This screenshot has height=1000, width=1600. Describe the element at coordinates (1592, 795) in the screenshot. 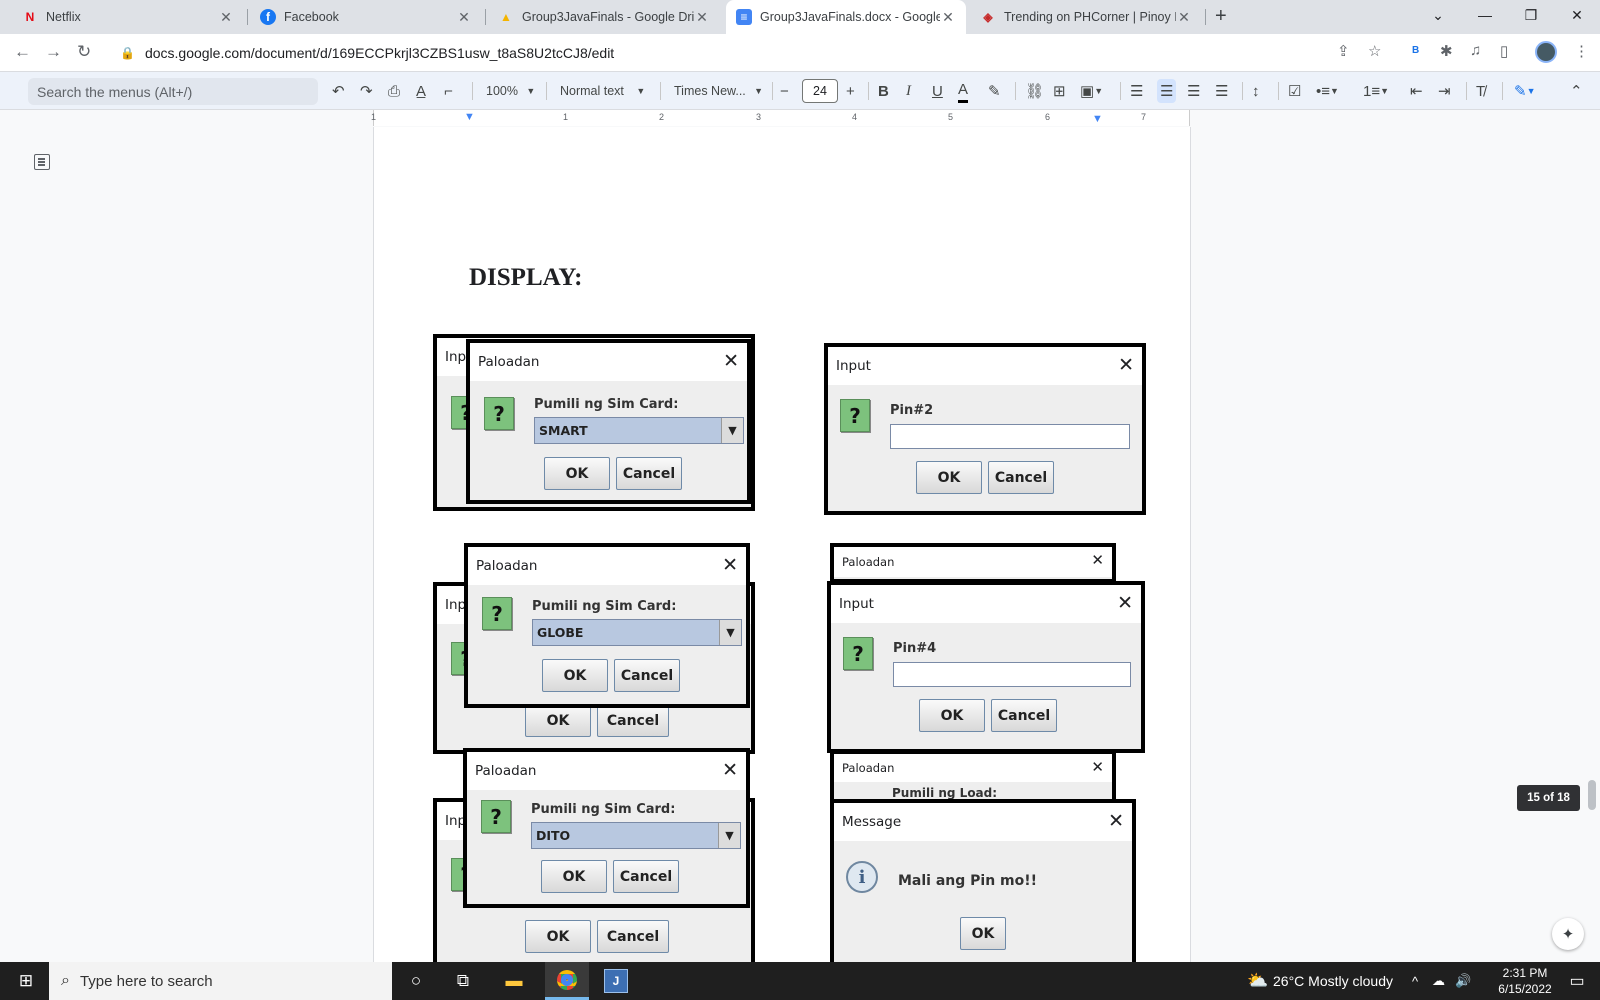

I see `scrollbar-thumb` at that location.